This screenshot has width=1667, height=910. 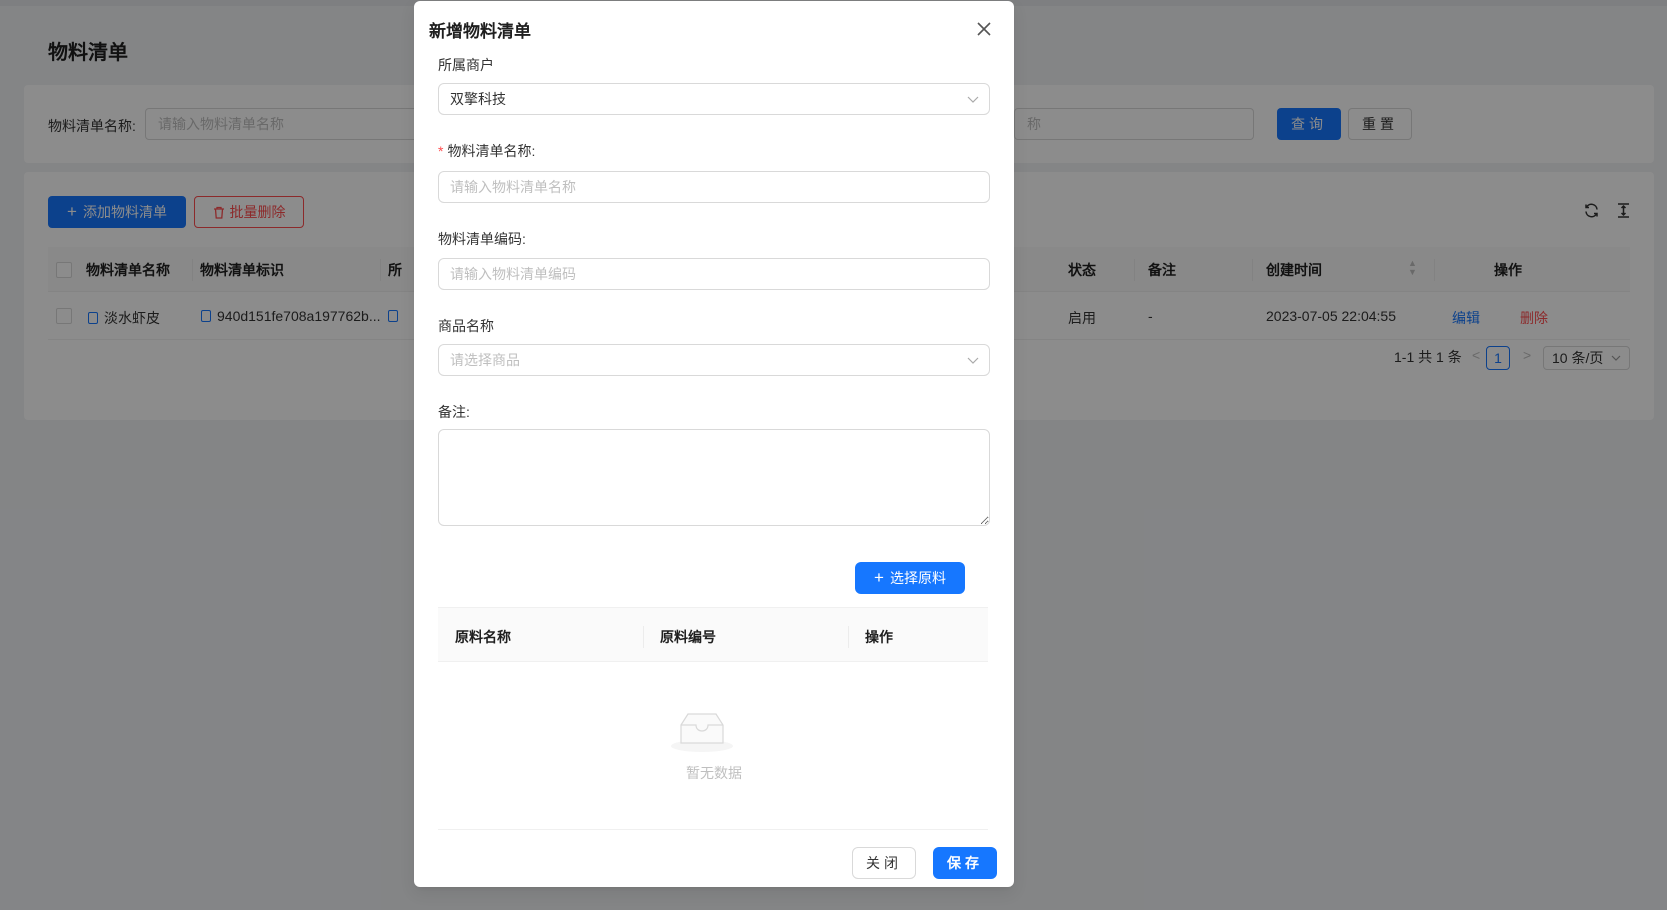 I want to click on empty-inbox-icon, so click(x=702, y=732).